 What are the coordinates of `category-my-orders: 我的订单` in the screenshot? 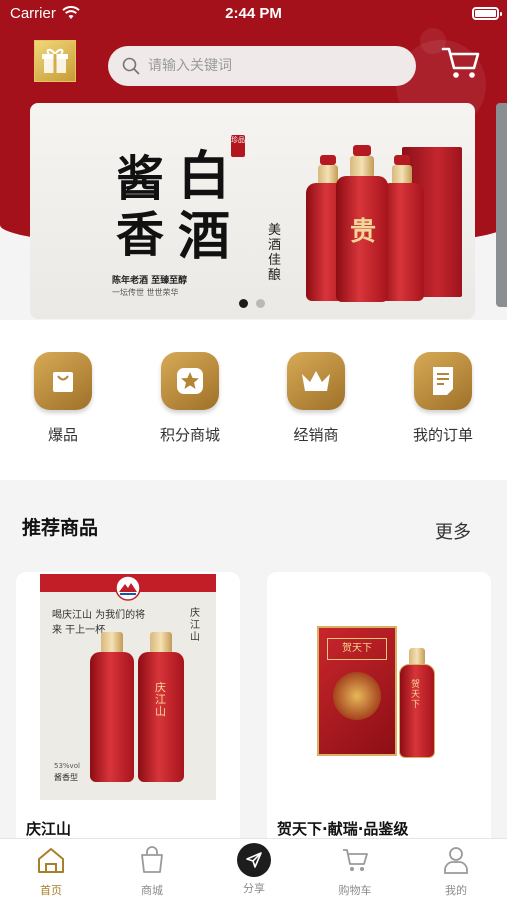 It's located at (443, 398).